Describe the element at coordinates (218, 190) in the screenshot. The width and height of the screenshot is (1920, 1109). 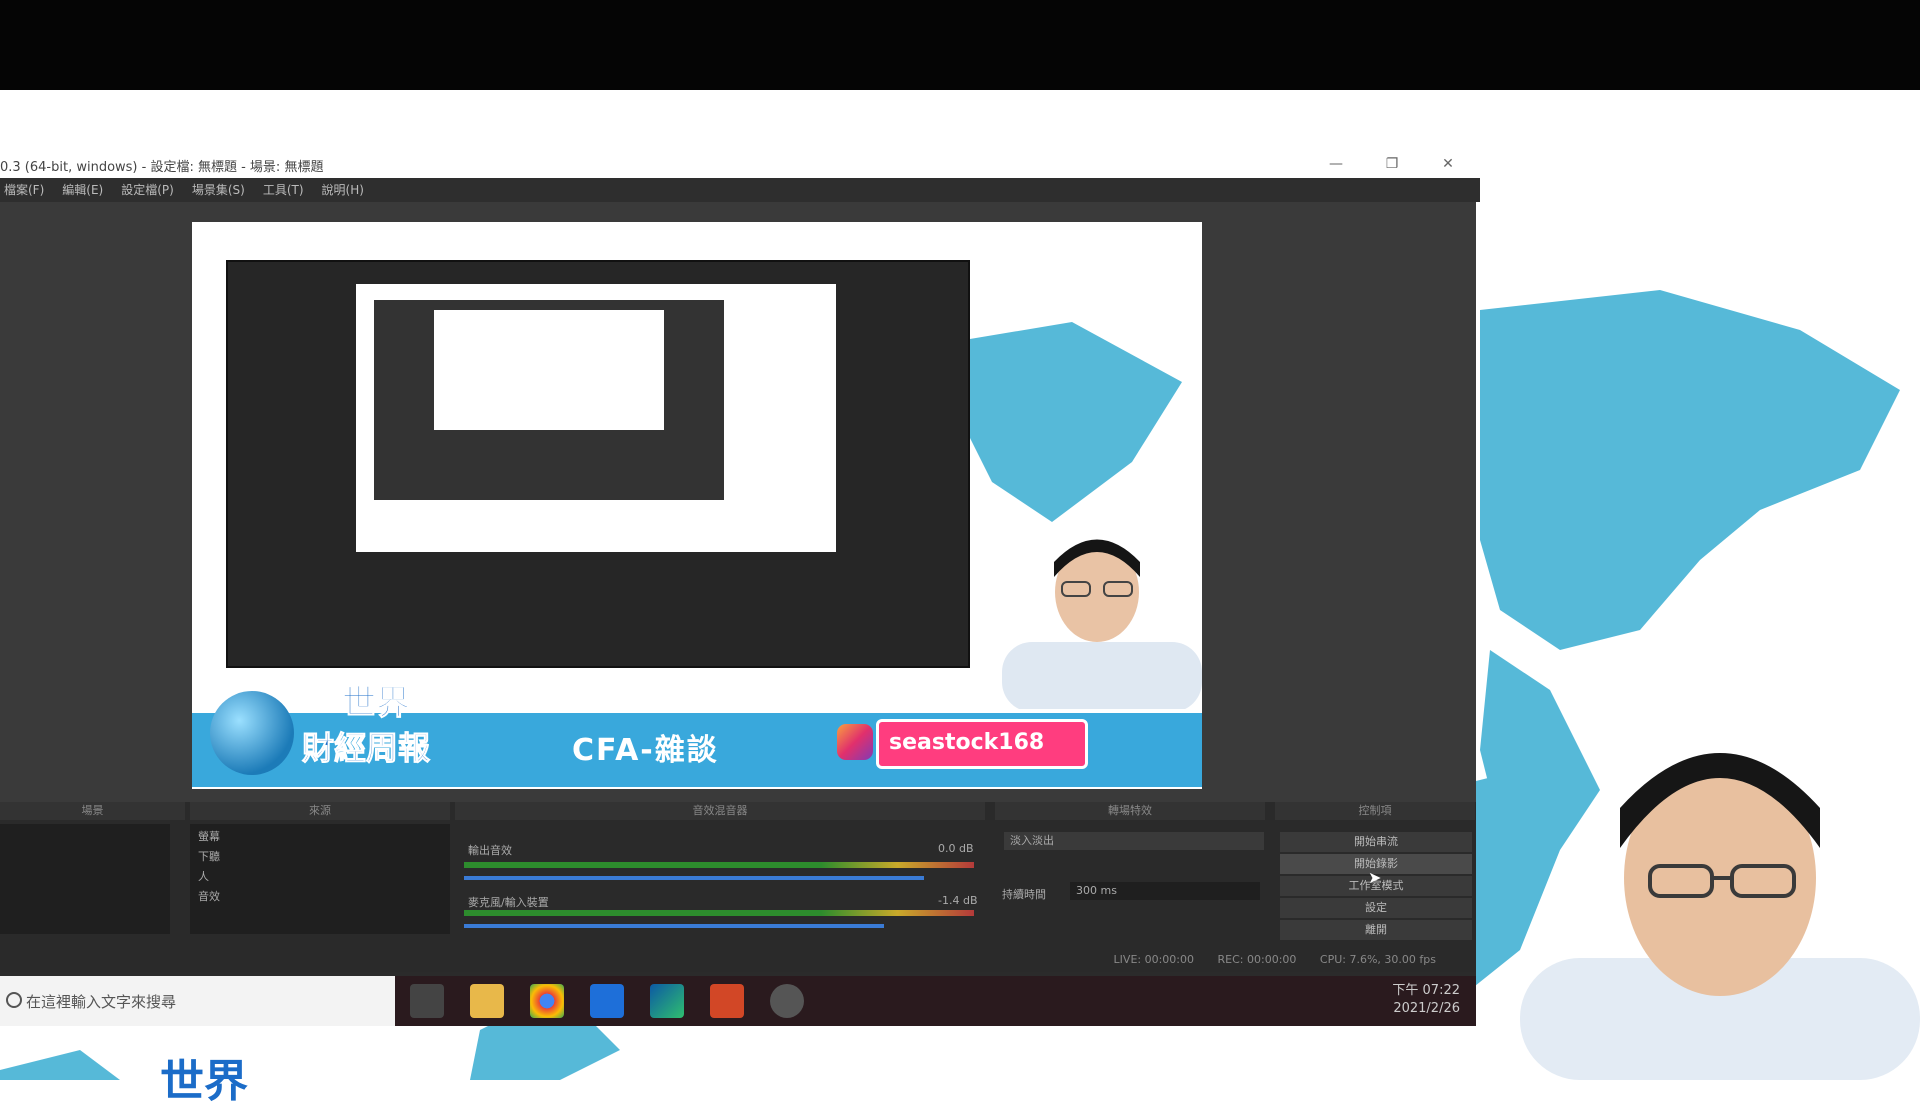
I see `menu-scene-collection: 場景集(S)` at that location.